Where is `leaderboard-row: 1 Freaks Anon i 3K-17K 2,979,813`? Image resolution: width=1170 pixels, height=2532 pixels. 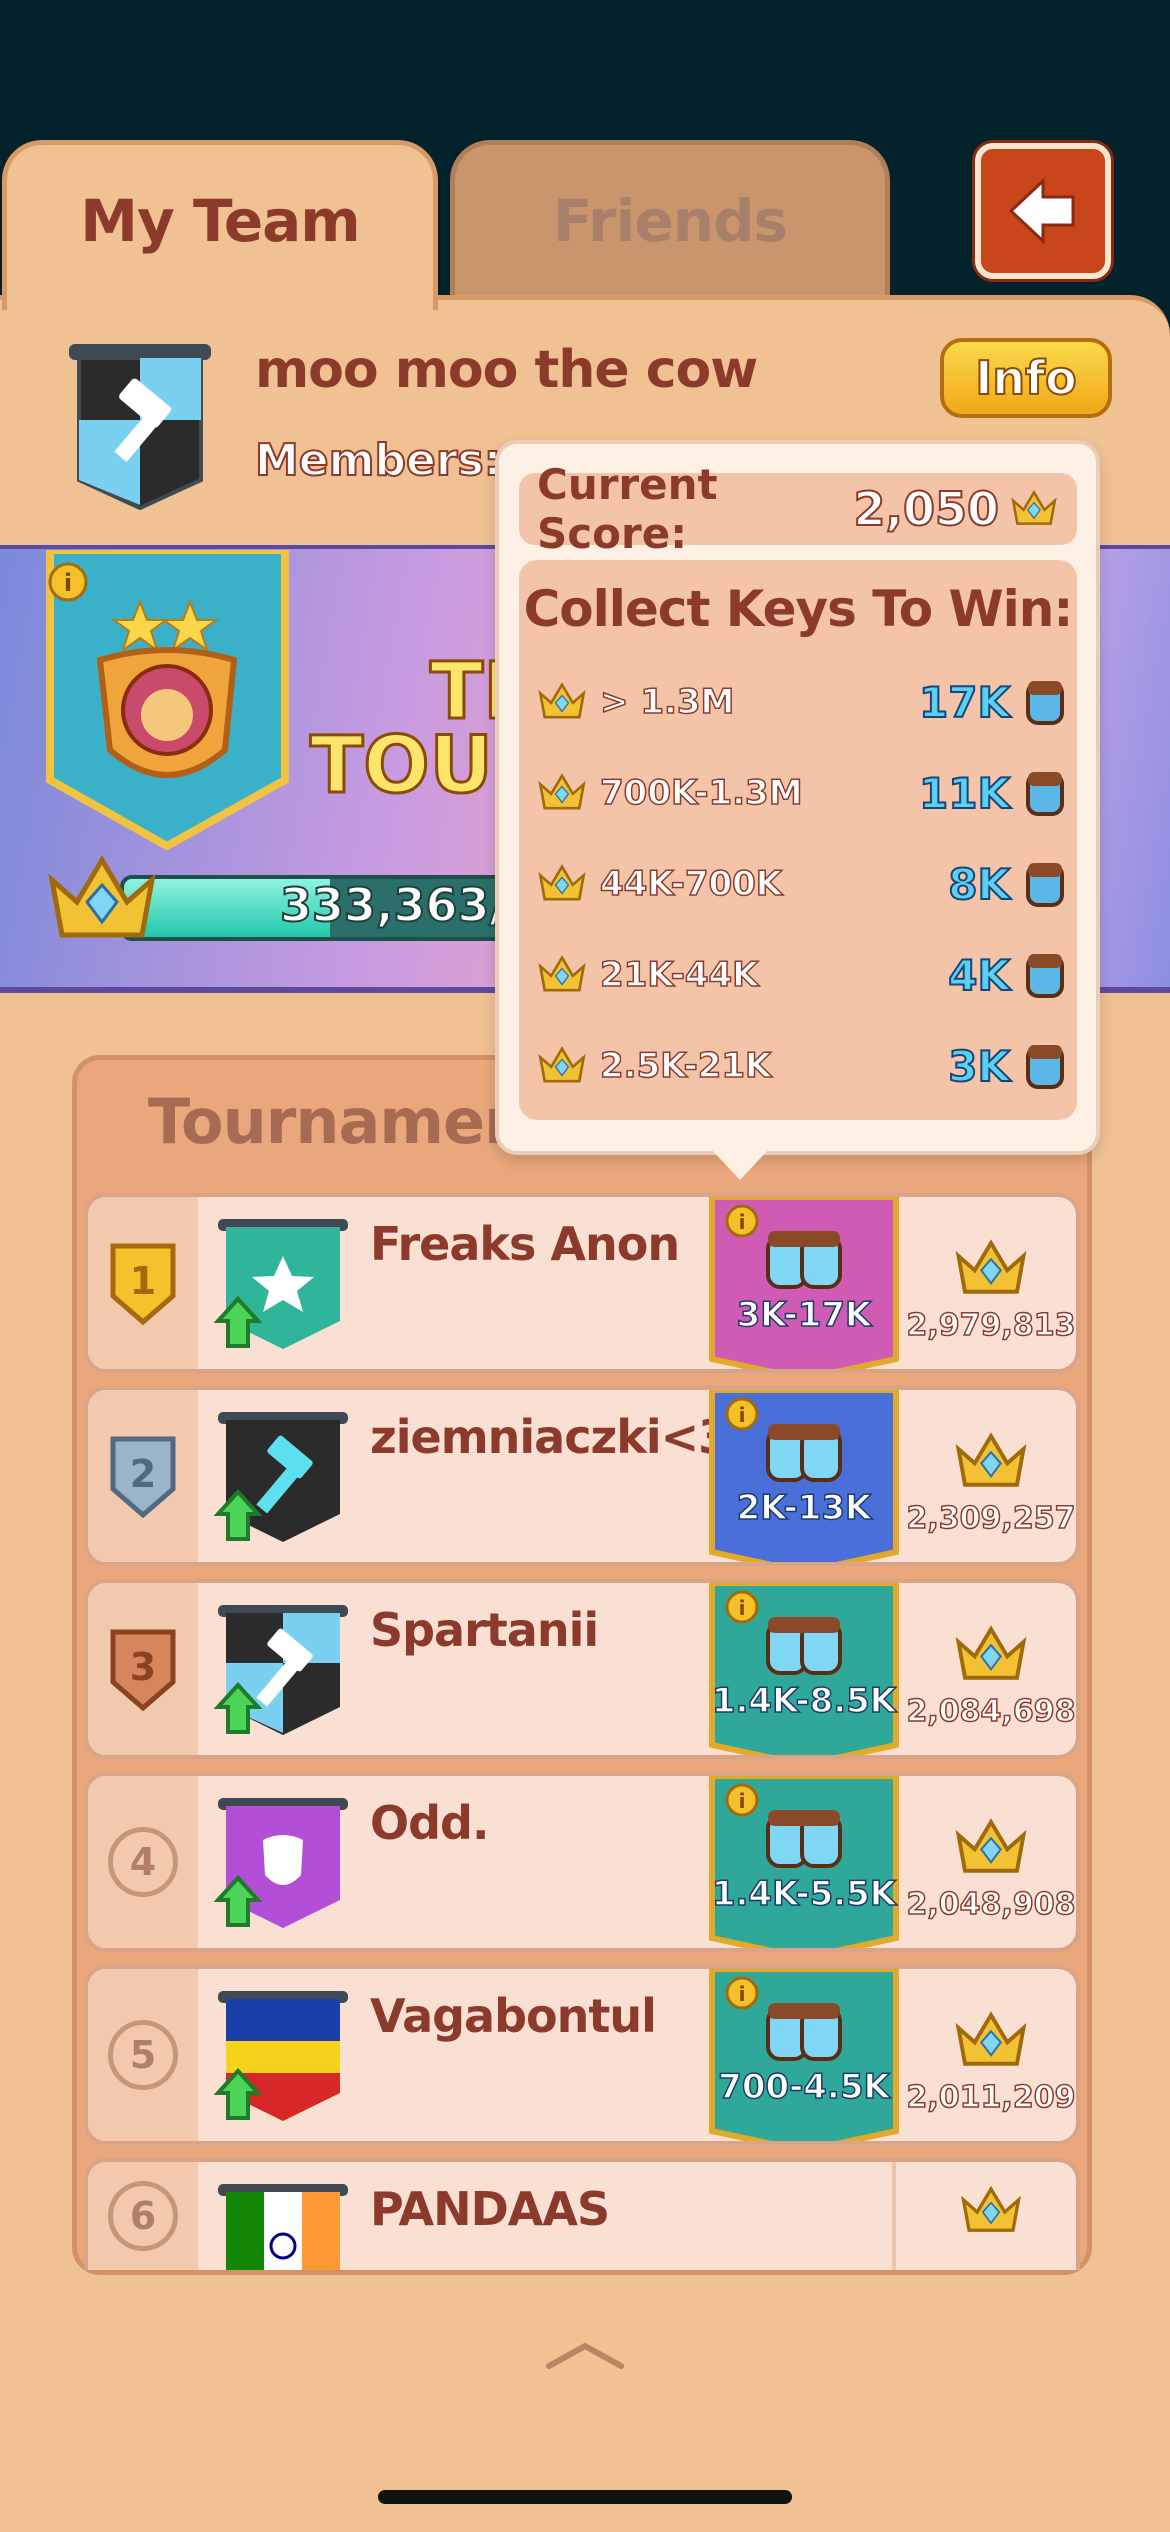
leaderboard-row: 1 Freaks Anon i 3K-17K 2,979,813 is located at coordinates (582, 1283).